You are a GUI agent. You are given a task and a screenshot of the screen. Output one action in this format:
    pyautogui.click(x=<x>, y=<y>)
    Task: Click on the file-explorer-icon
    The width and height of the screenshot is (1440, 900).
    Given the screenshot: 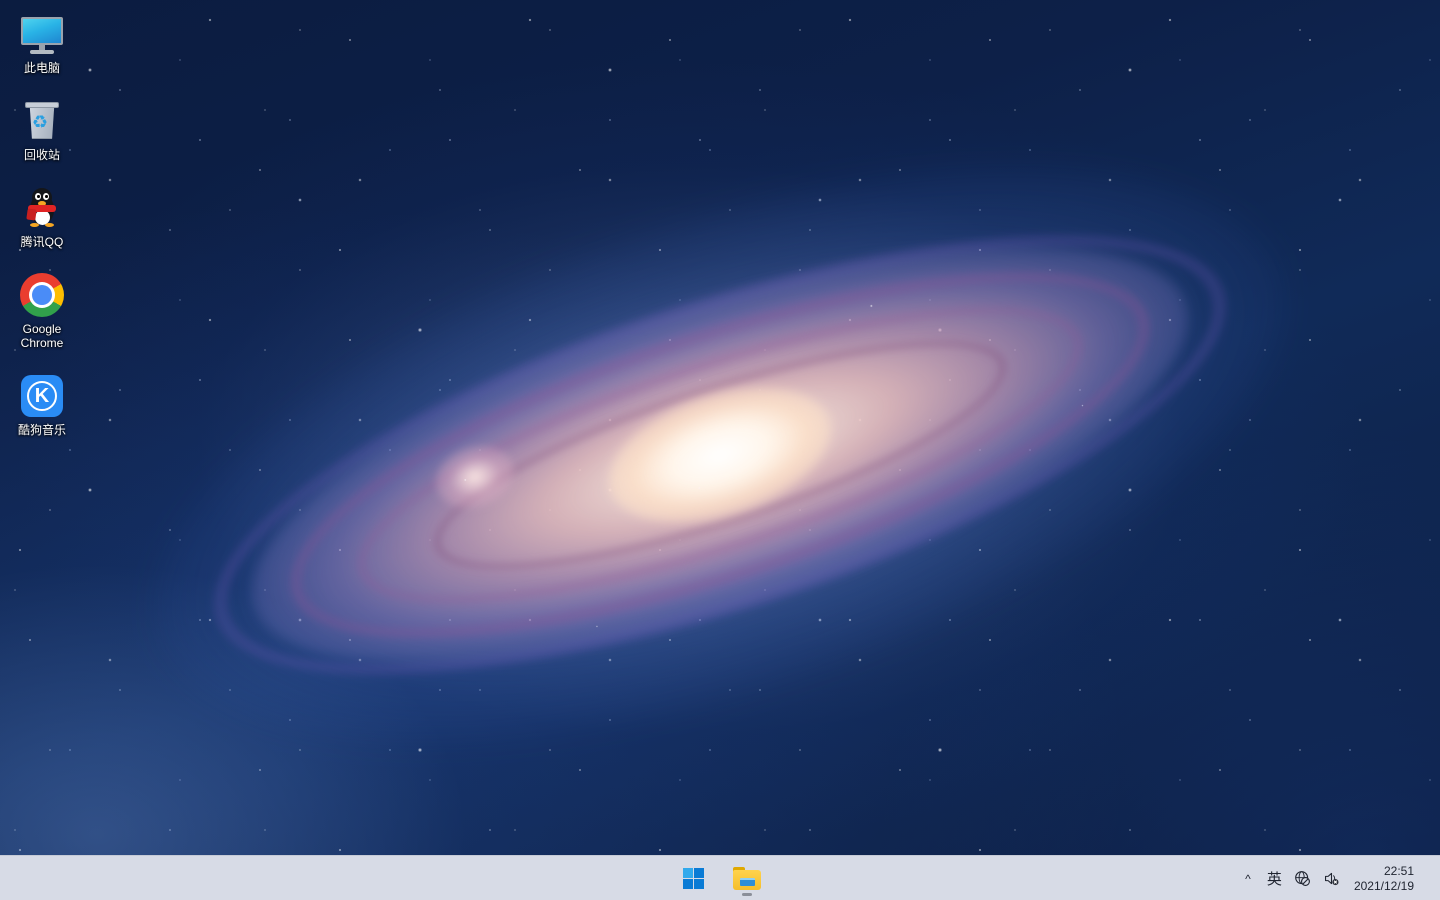 What is the action you would take?
    pyautogui.click(x=747, y=878)
    